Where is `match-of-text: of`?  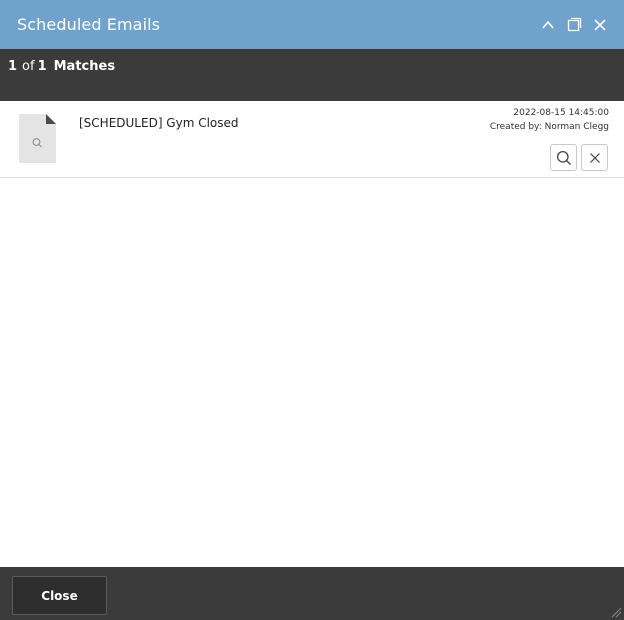 match-of-text: of is located at coordinates (28, 66).